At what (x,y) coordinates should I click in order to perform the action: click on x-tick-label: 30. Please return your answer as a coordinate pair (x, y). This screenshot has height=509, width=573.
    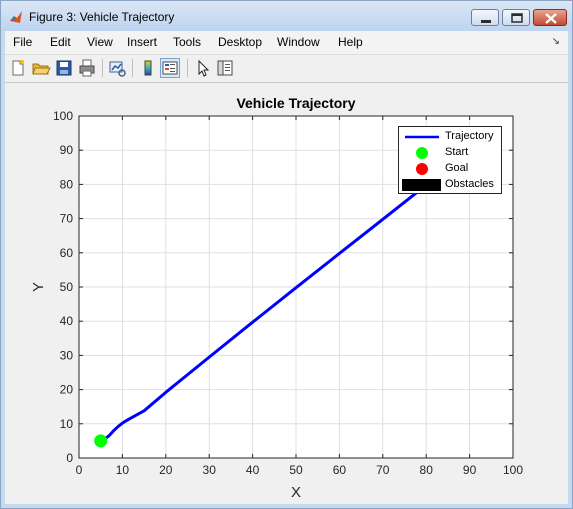
    Looking at the image, I should click on (210, 470).